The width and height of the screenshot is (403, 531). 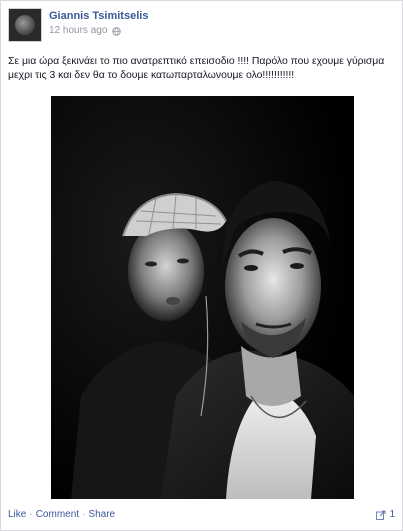 I want to click on post-header-text: Giannis Tsimitselis 12 hours ago, so click(x=98, y=23).